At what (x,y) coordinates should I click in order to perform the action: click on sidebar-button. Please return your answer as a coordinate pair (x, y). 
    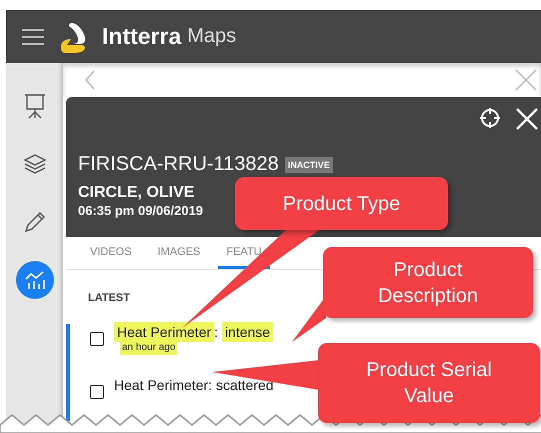
    Looking at the image, I should click on (35, 280).